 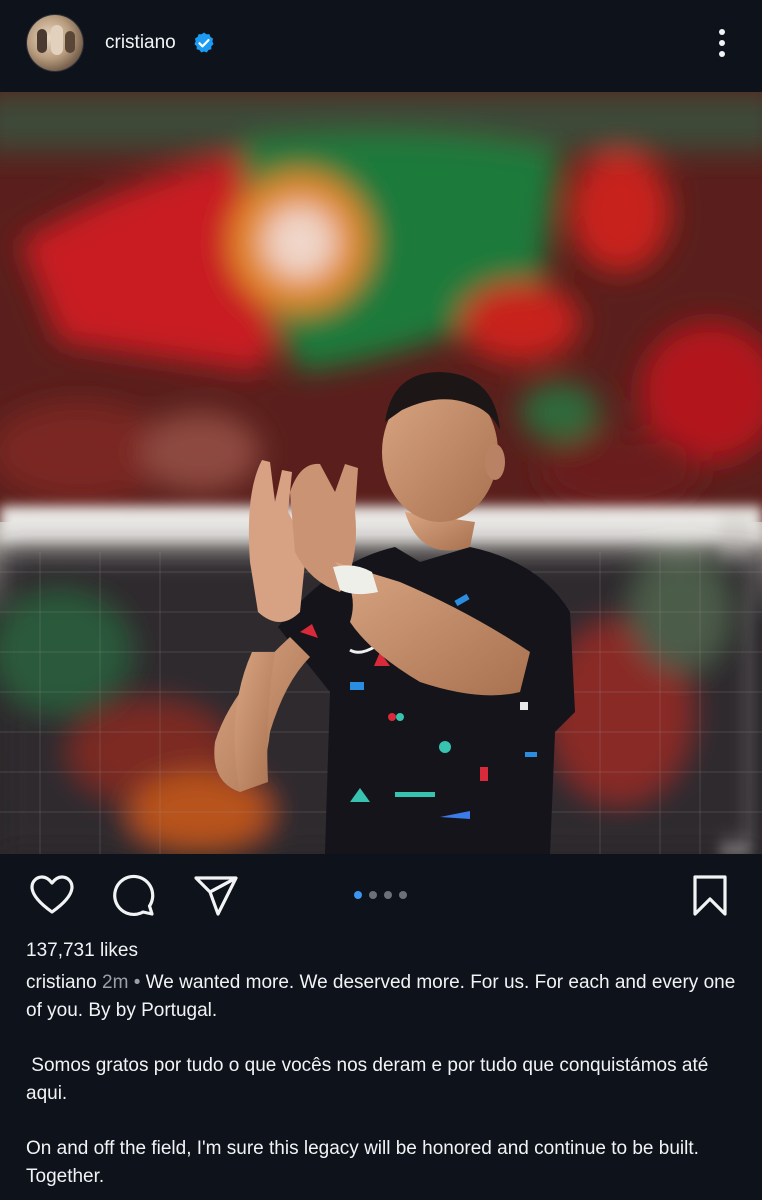 What do you see at coordinates (55, 43) in the screenshot?
I see `profile-avatar` at bounding box center [55, 43].